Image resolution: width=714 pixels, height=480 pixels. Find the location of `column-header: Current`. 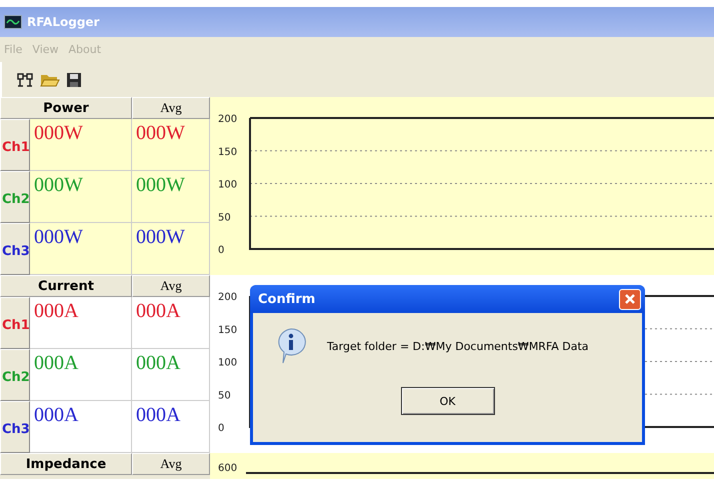

column-header: Current is located at coordinates (66, 286).